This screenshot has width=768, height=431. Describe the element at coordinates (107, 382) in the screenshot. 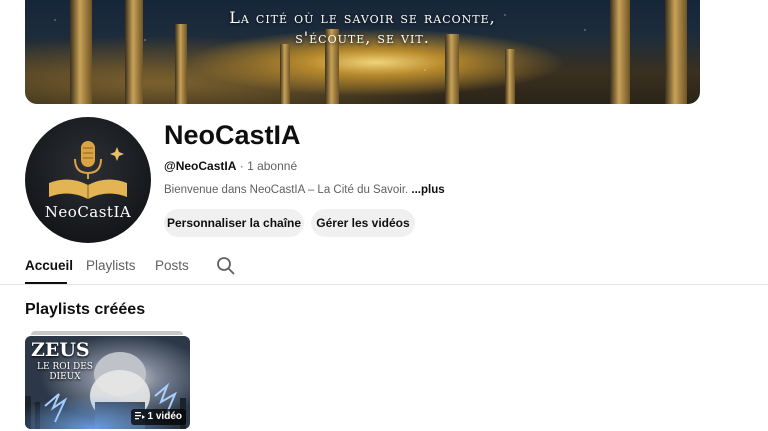

I see `playlist-thumbnail: ZEUS LE ROI DES DIEUX 1 vidéo` at that location.